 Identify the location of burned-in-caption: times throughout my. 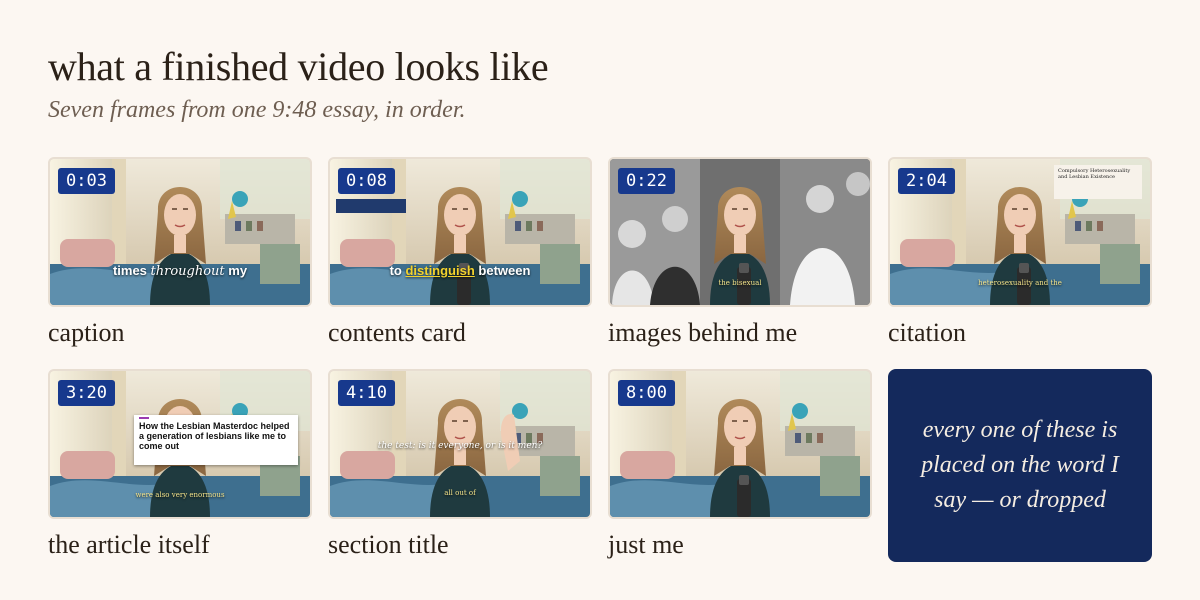
(180, 271).